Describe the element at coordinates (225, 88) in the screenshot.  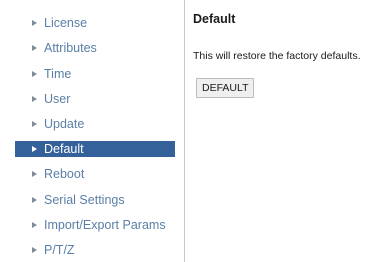
I see `default-button: DEFAULT` at that location.